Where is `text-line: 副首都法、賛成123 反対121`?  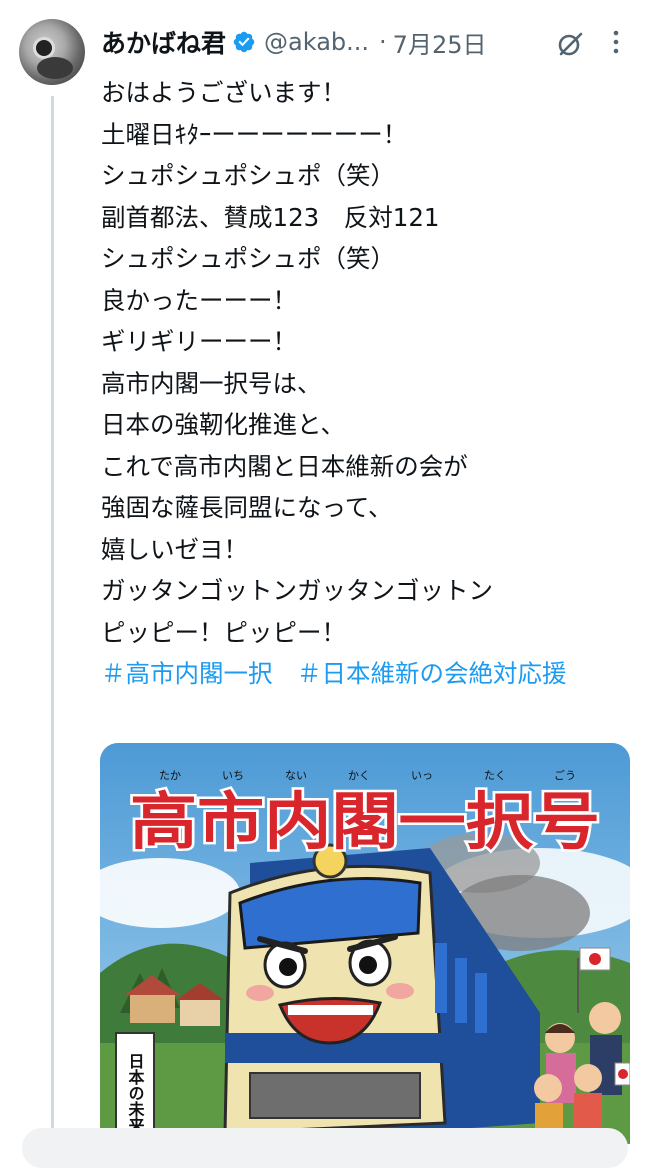 text-line: 副首都法、賛成123 反対121 is located at coordinates (270, 217).